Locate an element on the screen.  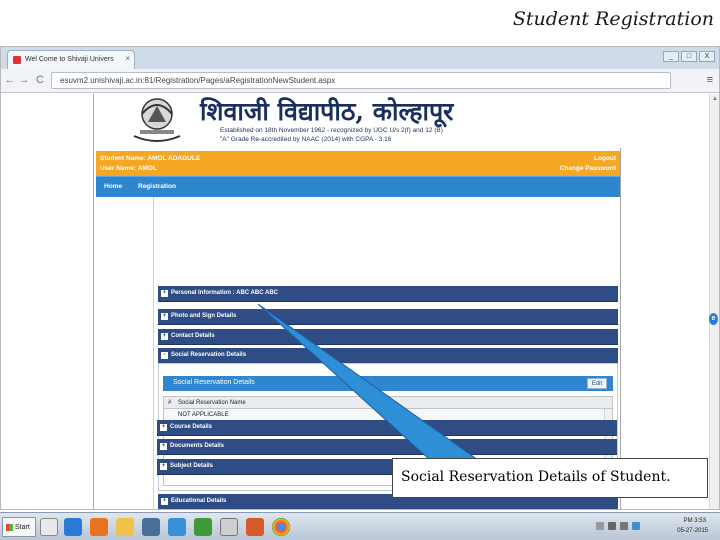
section-social-reservation: - Social Reservation Details is located at coordinates (388, 356).